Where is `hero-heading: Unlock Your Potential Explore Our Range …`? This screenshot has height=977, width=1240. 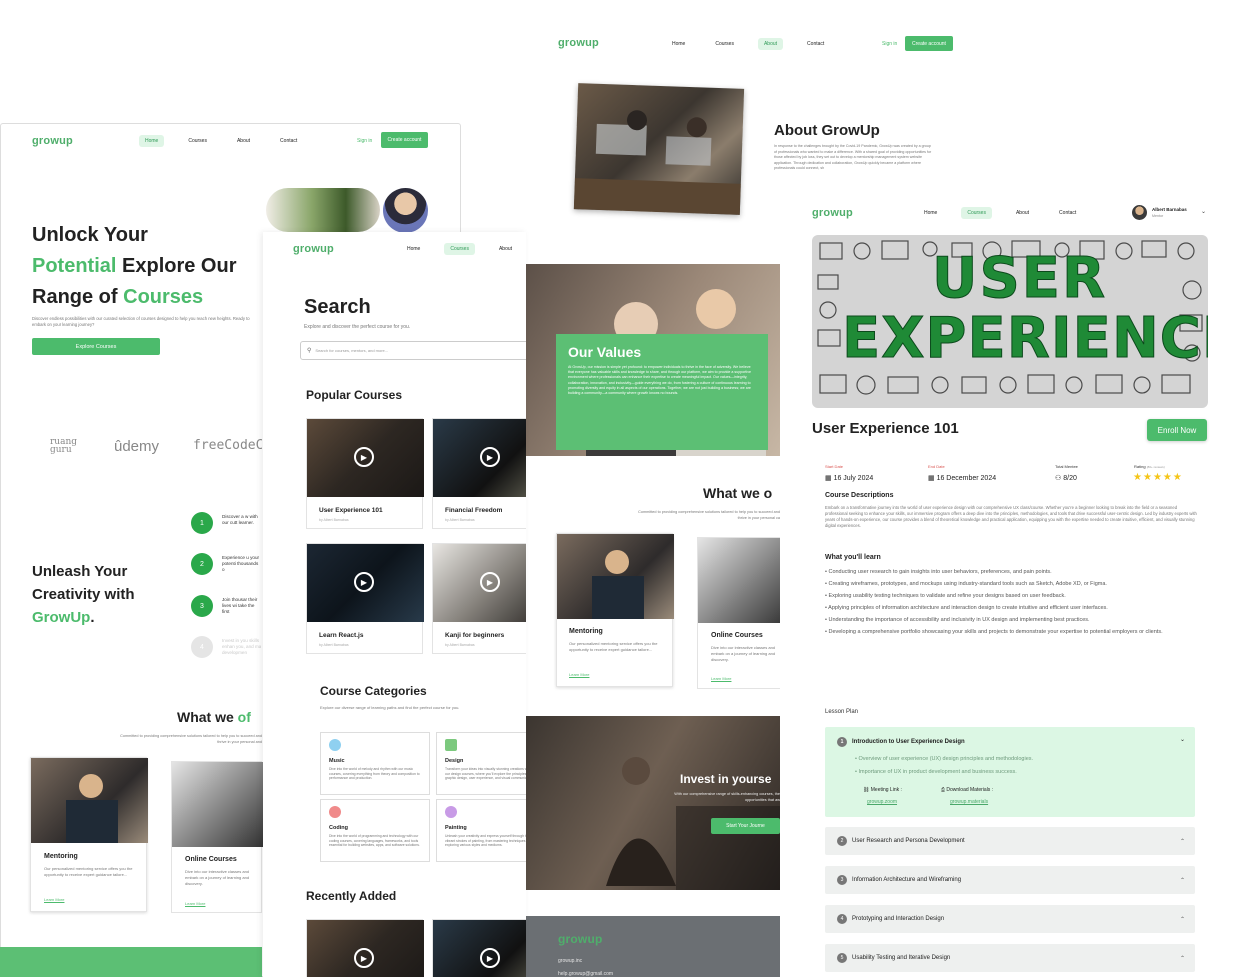
hero-heading: Unlock Your Potential Explore Our Range … is located at coordinates (134, 266).